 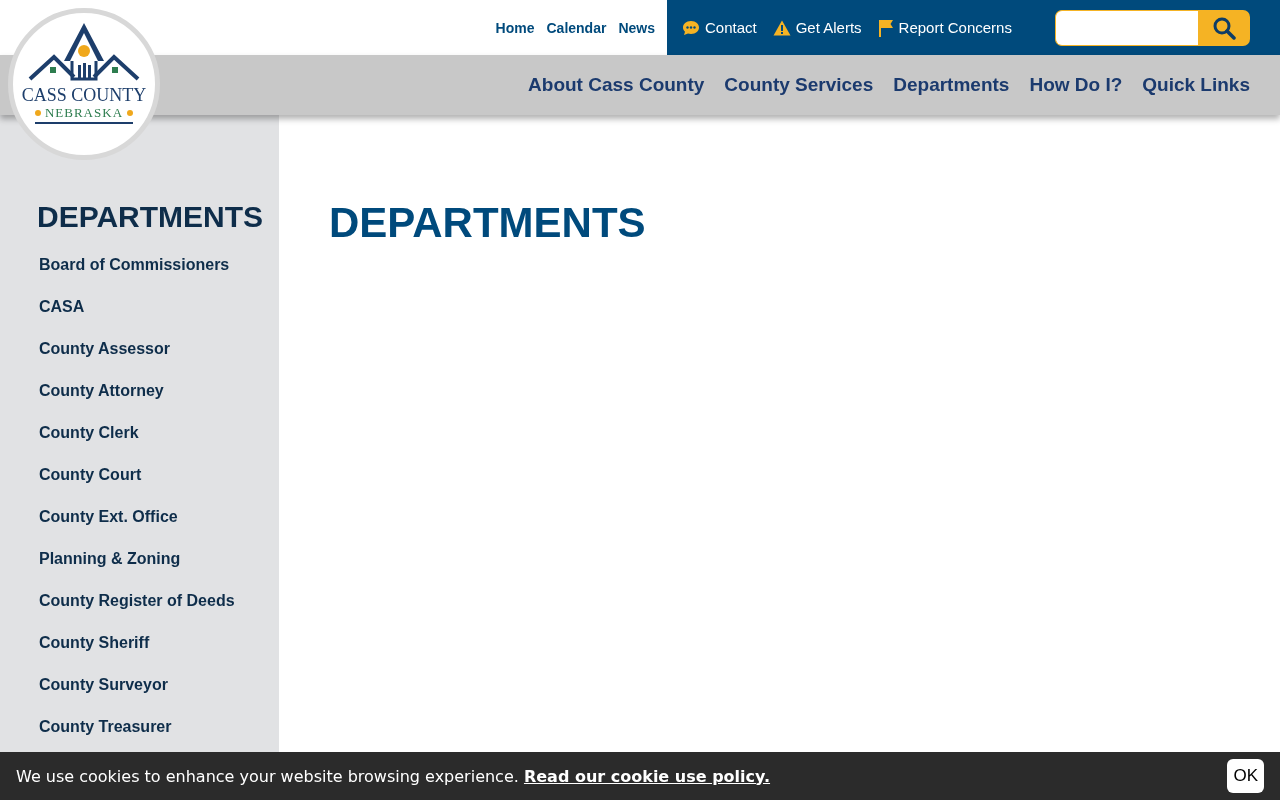 What do you see at coordinates (817, 27) in the screenshot?
I see `action-link: Get Alerts` at bounding box center [817, 27].